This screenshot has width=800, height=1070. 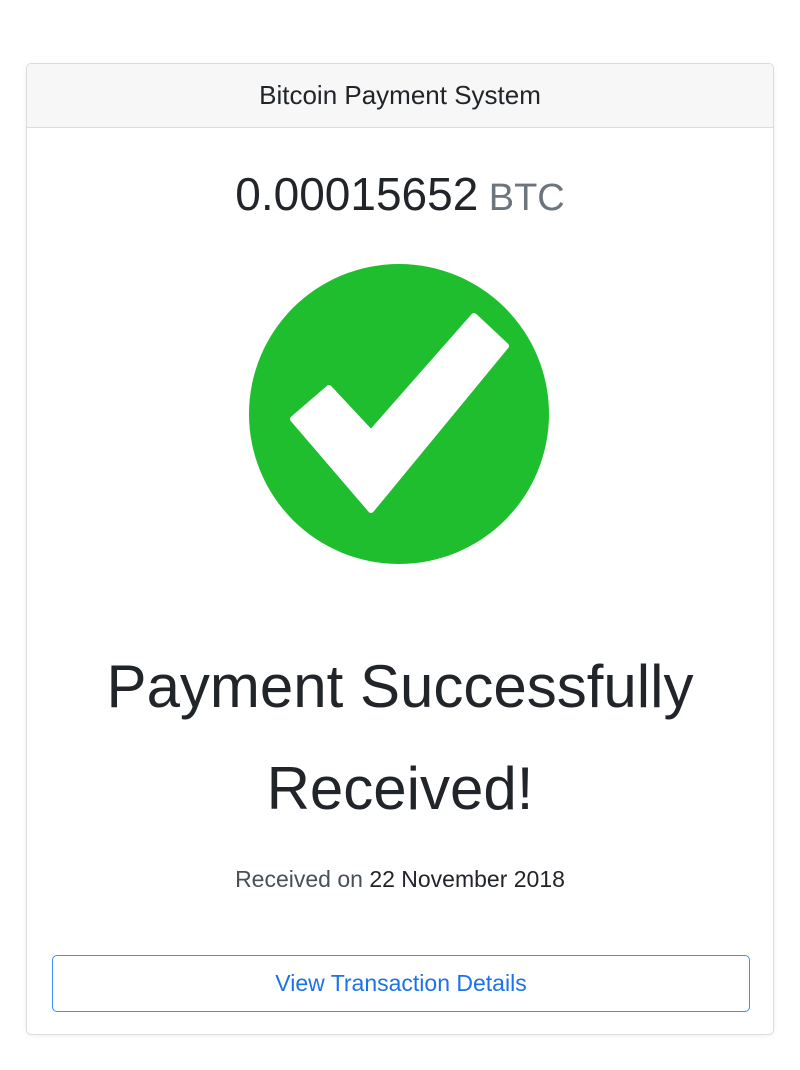 What do you see at coordinates (467, 879) in the screenshot?
I see `received-date: 22 November 2018` at bounding box center [467, 879].